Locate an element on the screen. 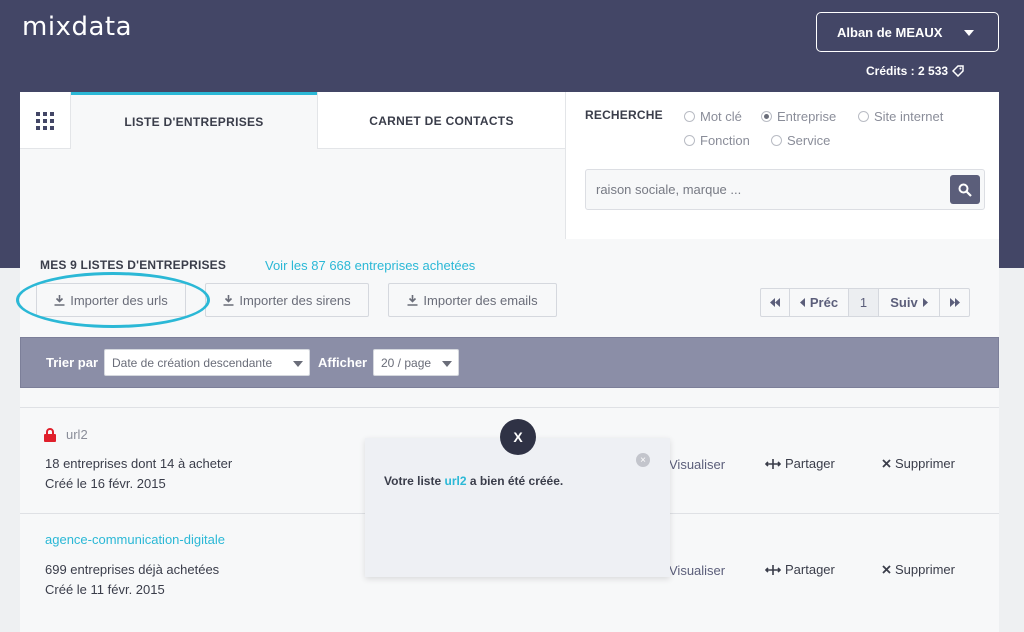 The image size is (1024, 632). toast-dismiss-icon: × is located at coordinates (643, 460).